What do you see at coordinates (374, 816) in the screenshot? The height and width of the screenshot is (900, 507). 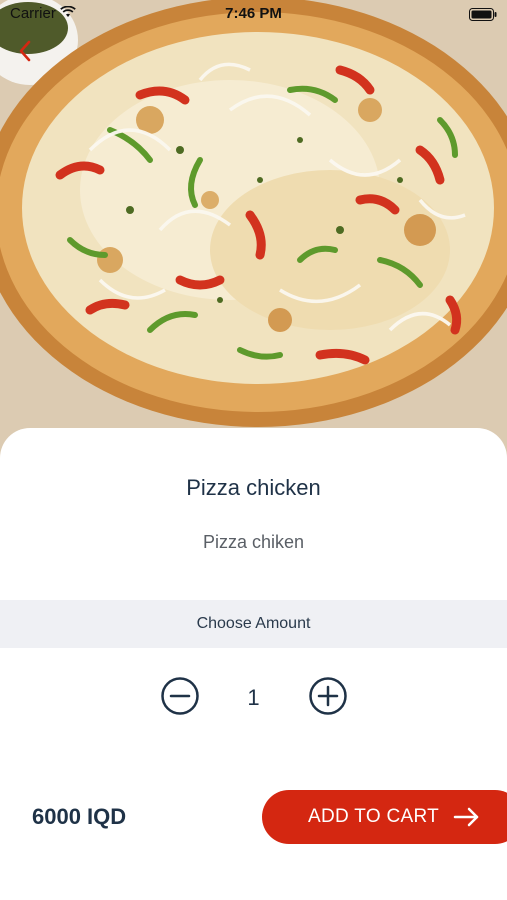 I see `add-to-cart-label: ADD TO CART` at bounding box center [374, 816].